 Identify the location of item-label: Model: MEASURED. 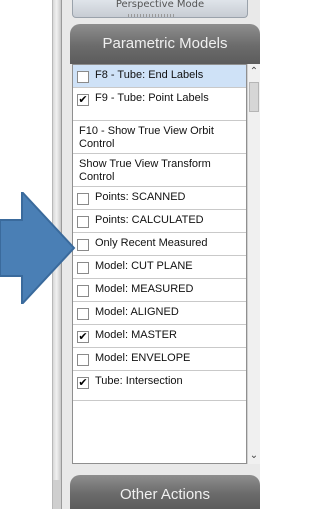
(144, 289).